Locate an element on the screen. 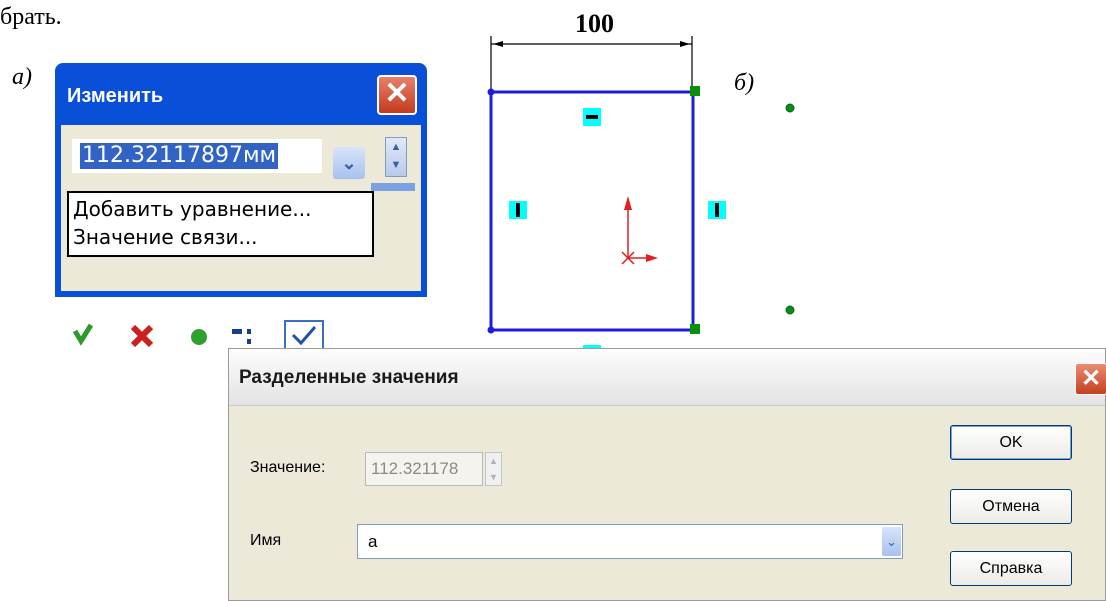 The image size is (1106, 601). check-icon is located at coordinates (83, 334).